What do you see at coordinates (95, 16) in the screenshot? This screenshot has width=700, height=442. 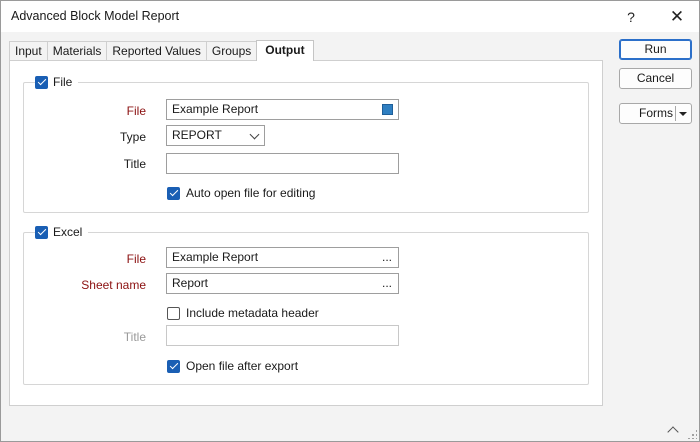 I see `window-title: Advanced Block Model Report` at bounding box center [95, 16].